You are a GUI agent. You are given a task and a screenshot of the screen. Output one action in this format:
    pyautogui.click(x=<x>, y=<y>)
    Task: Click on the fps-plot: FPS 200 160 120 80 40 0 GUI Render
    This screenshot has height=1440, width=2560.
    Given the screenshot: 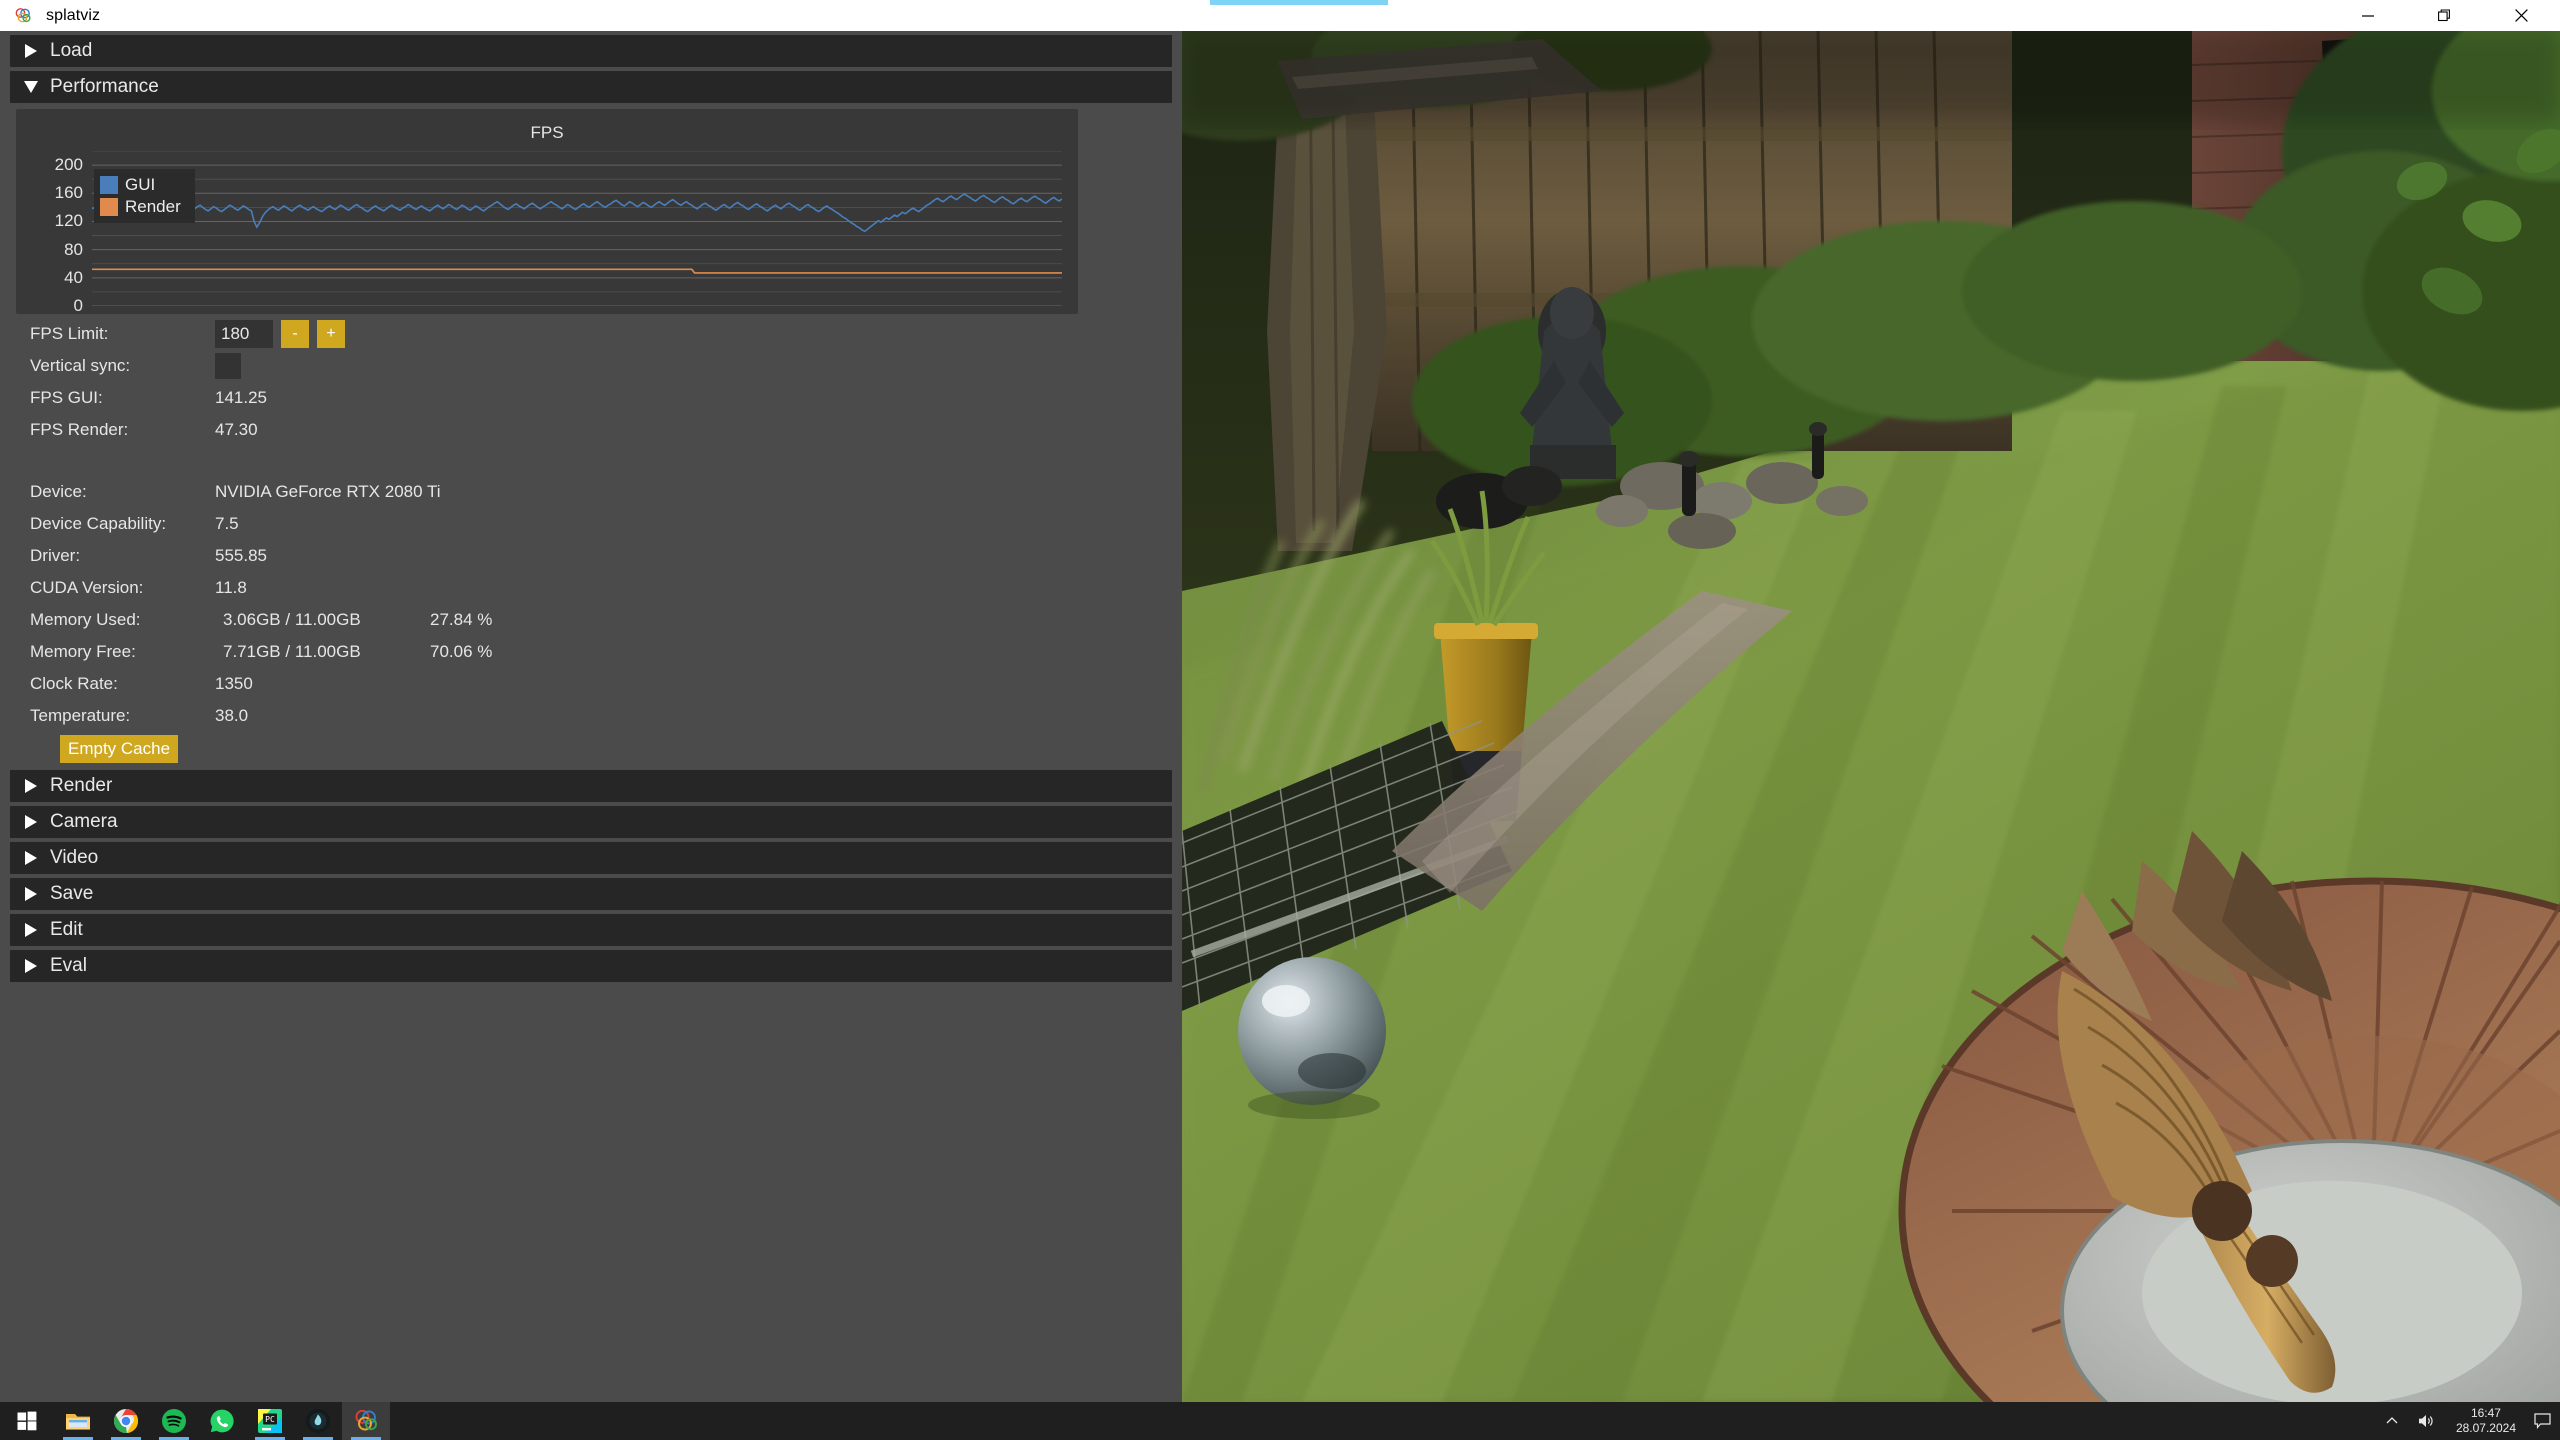 What is the action you would take?
    pyautogui.click(x=547, y=212)
    